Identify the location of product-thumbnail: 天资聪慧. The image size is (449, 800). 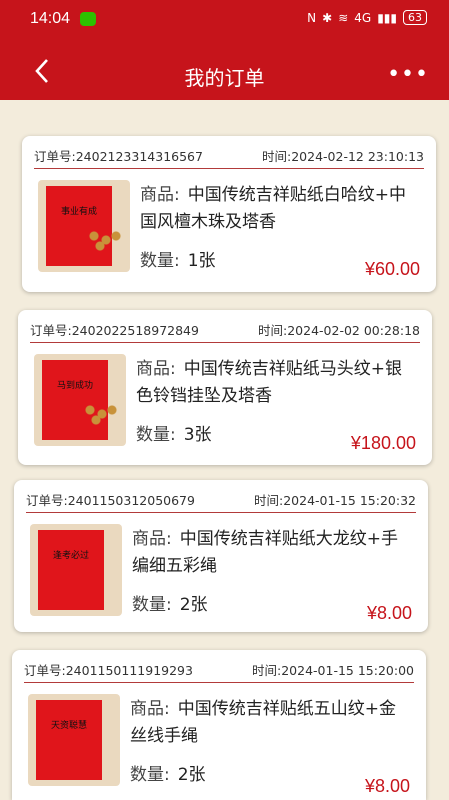
(74, 740).